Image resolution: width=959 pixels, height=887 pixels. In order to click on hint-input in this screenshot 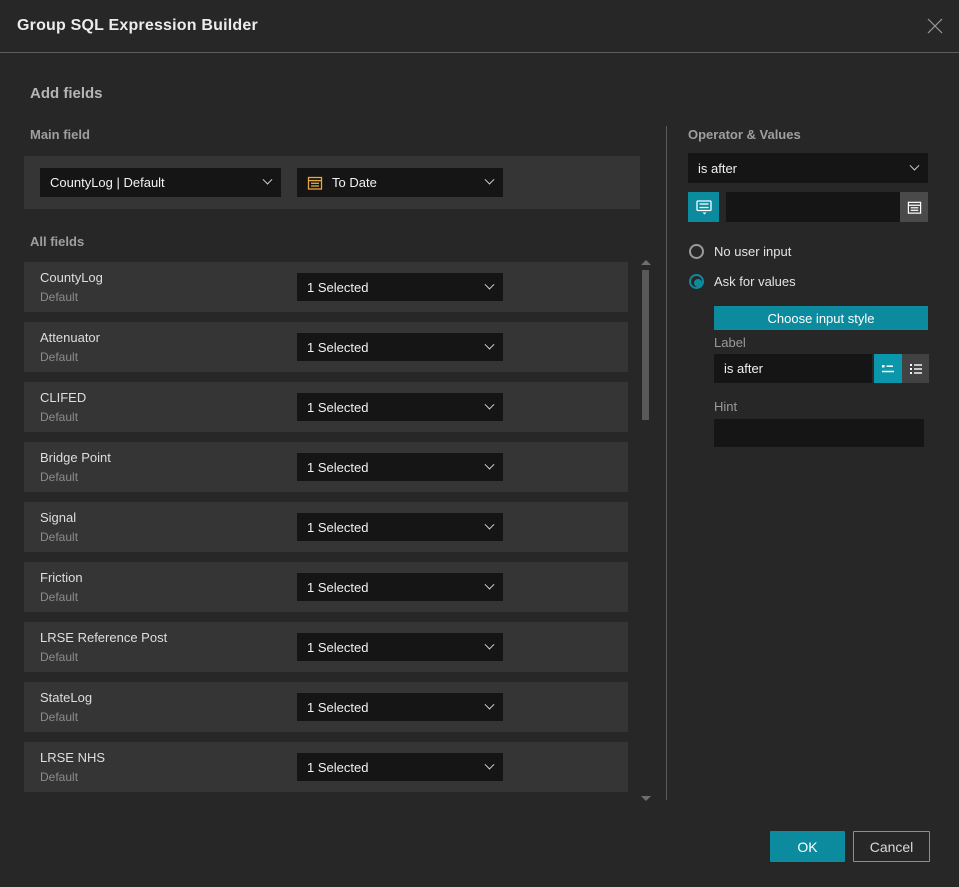, I will do `click(819, 433)`.